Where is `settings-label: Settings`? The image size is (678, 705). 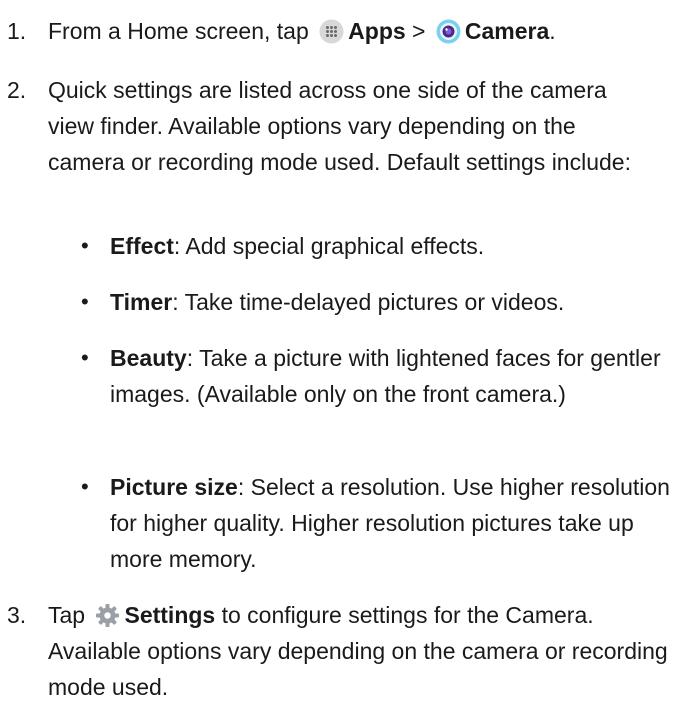
settings-label: Settings is located at coordinates (170, 615).